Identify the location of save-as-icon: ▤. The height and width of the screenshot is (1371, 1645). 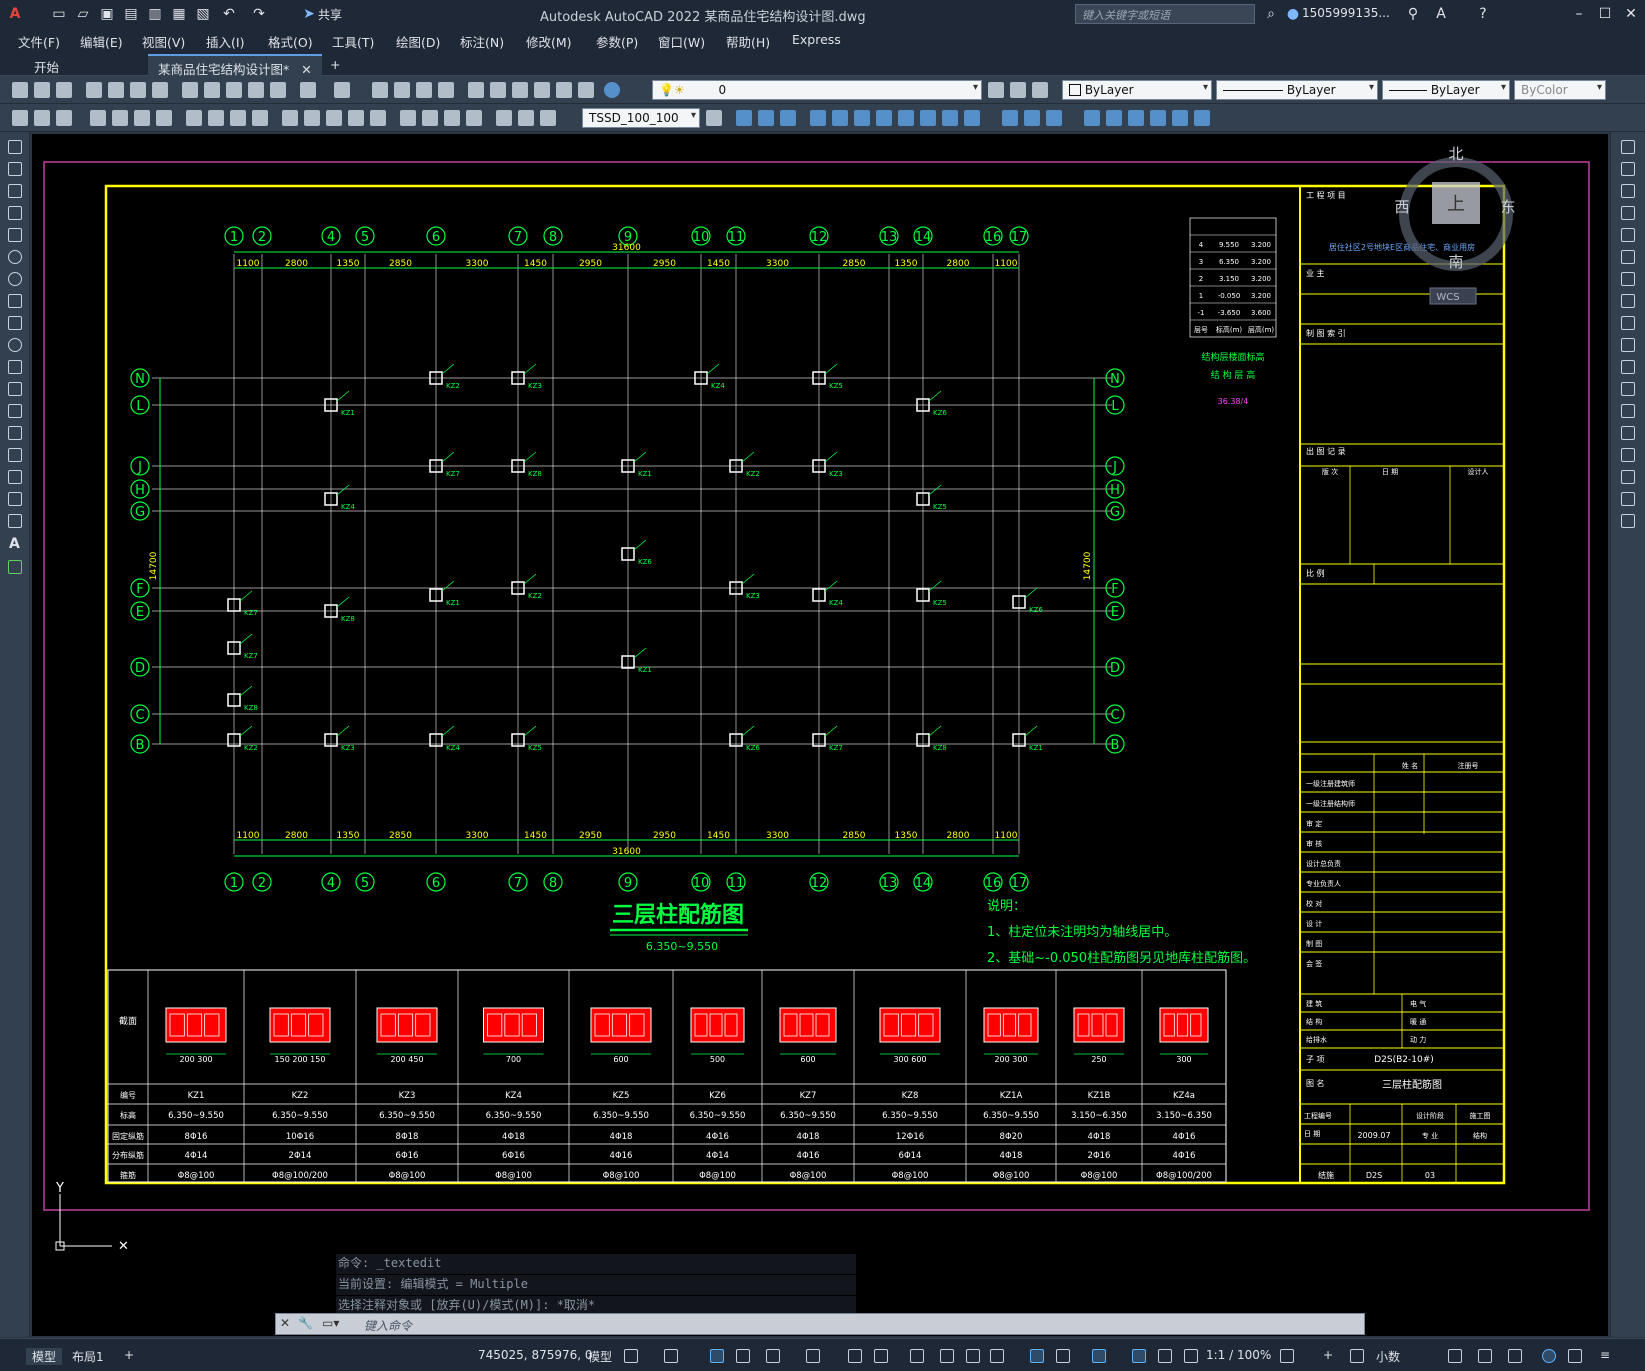
(131, 14).